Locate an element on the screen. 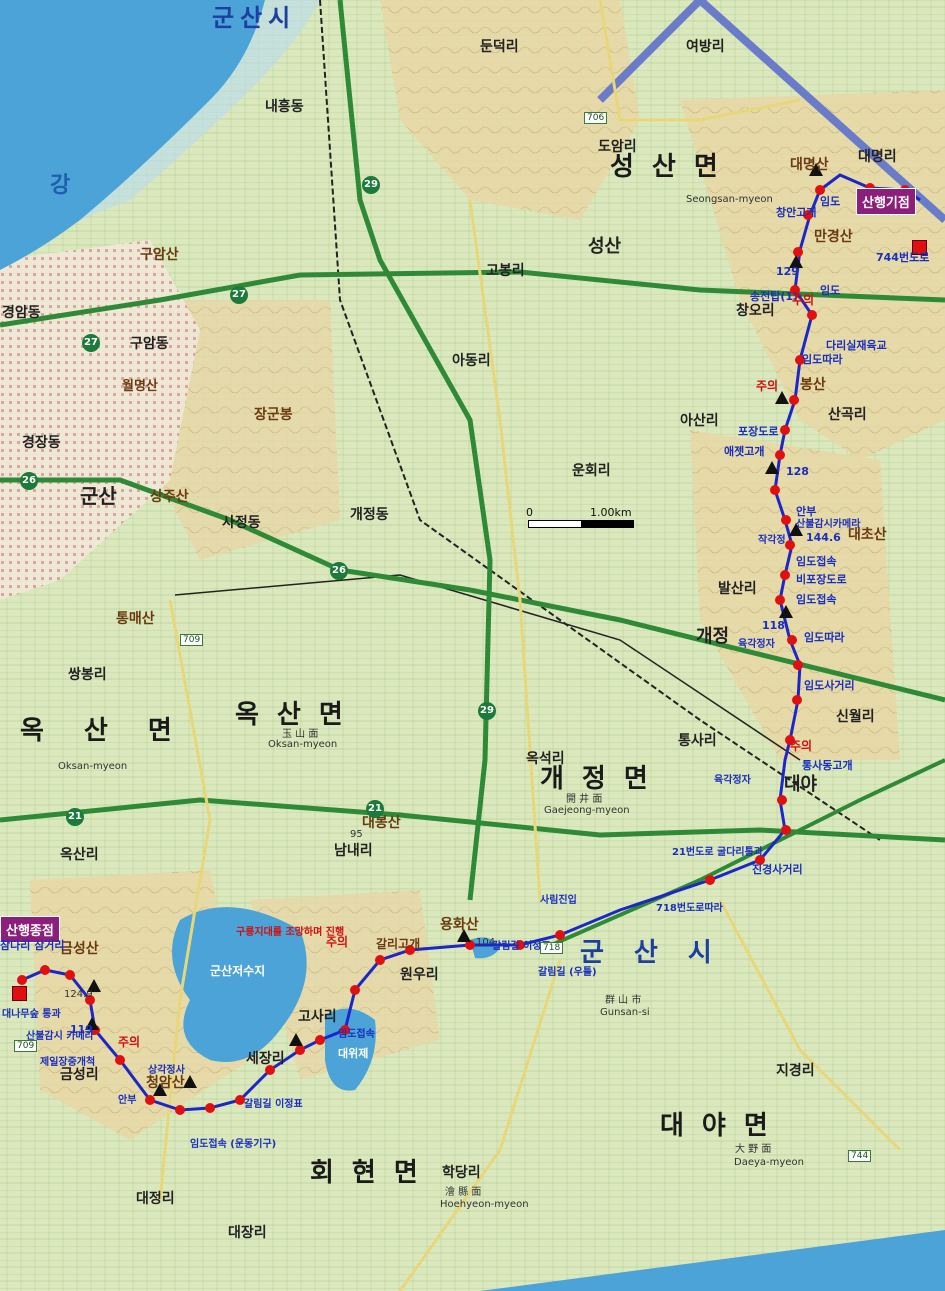  peak-geumseong: 금성산 is located at coordinates (79, 949).